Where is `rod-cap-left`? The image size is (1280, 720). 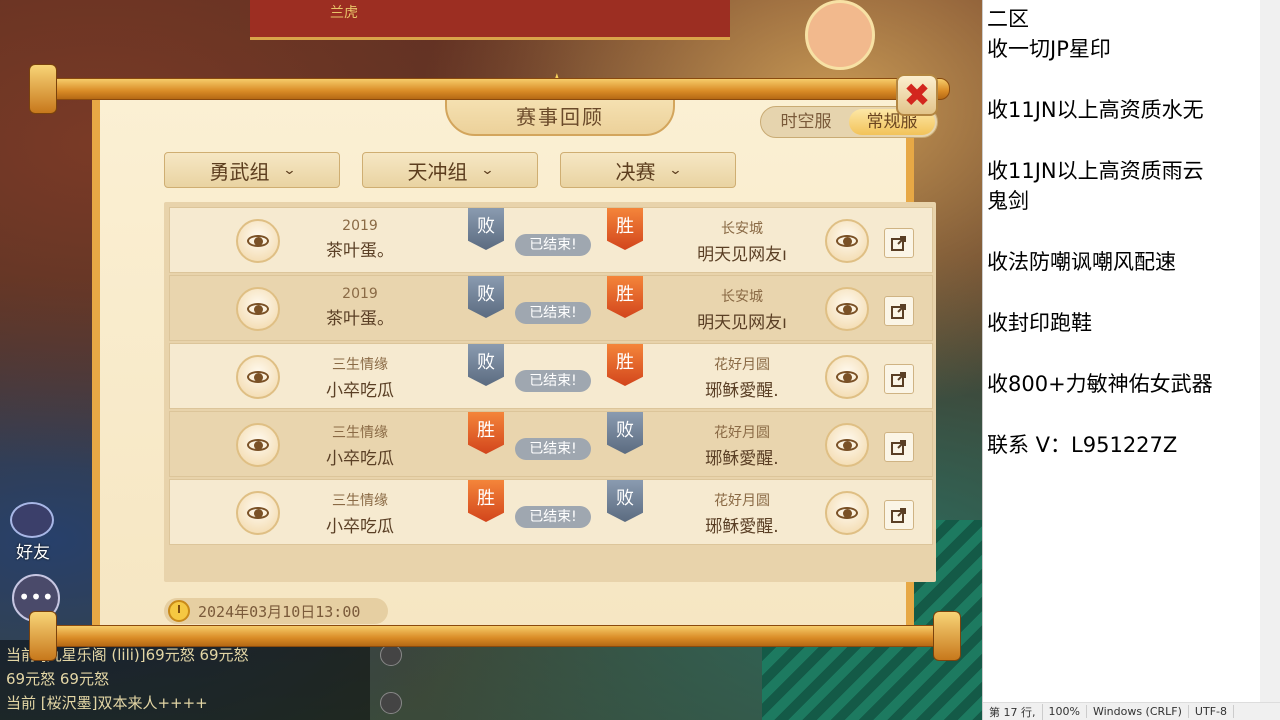 rod-cap-left is located at coordinates (43, 636).